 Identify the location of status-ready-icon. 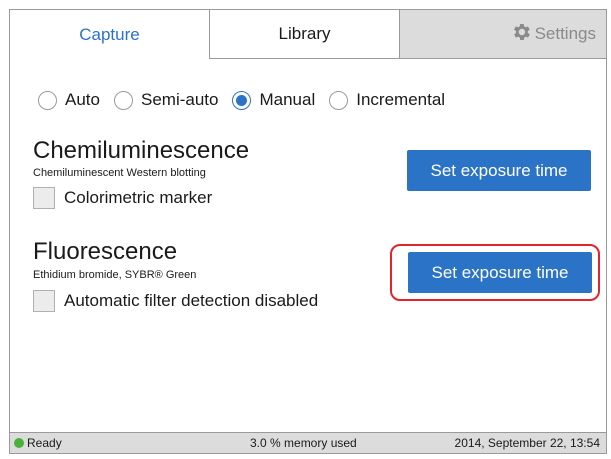
(19, 443).